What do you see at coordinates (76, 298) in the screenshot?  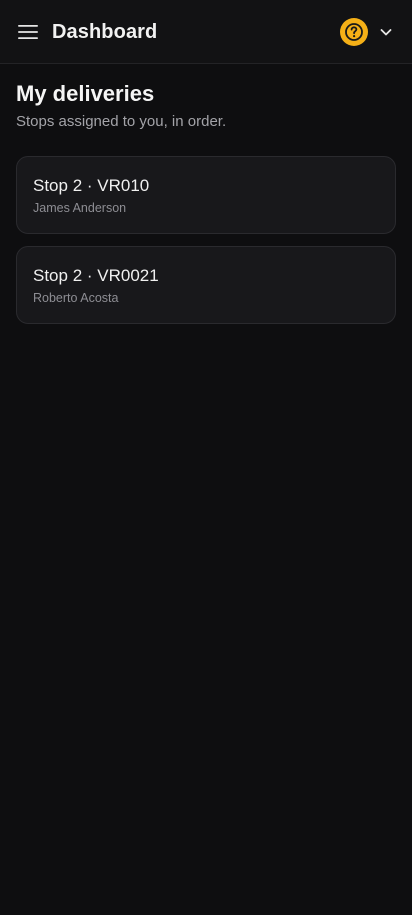 I see `delivery-customer-name: Roberto Acosta` at bounding box center [76, 298].